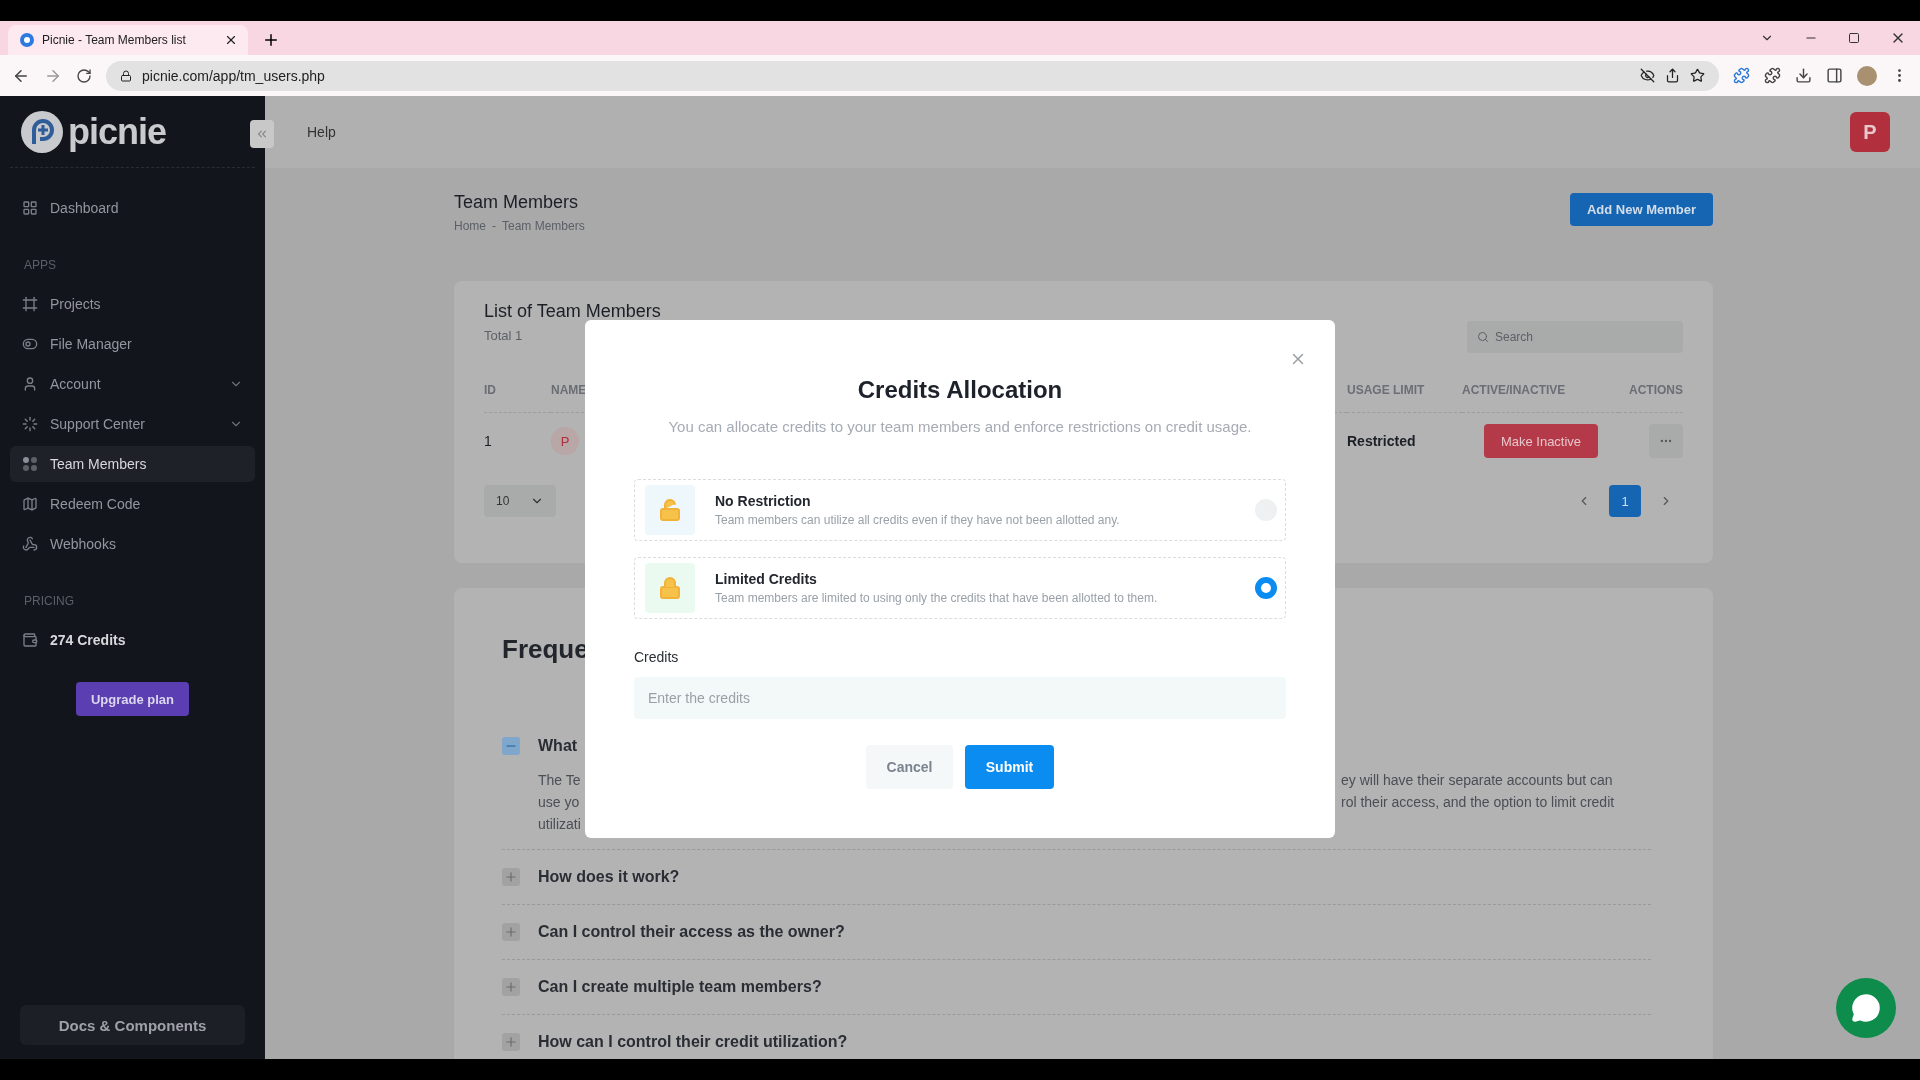 Image resolution: width=1920 pixels, height=1080 pixels. I want to click on unlocked-padlock-icon, so click(670, 510).